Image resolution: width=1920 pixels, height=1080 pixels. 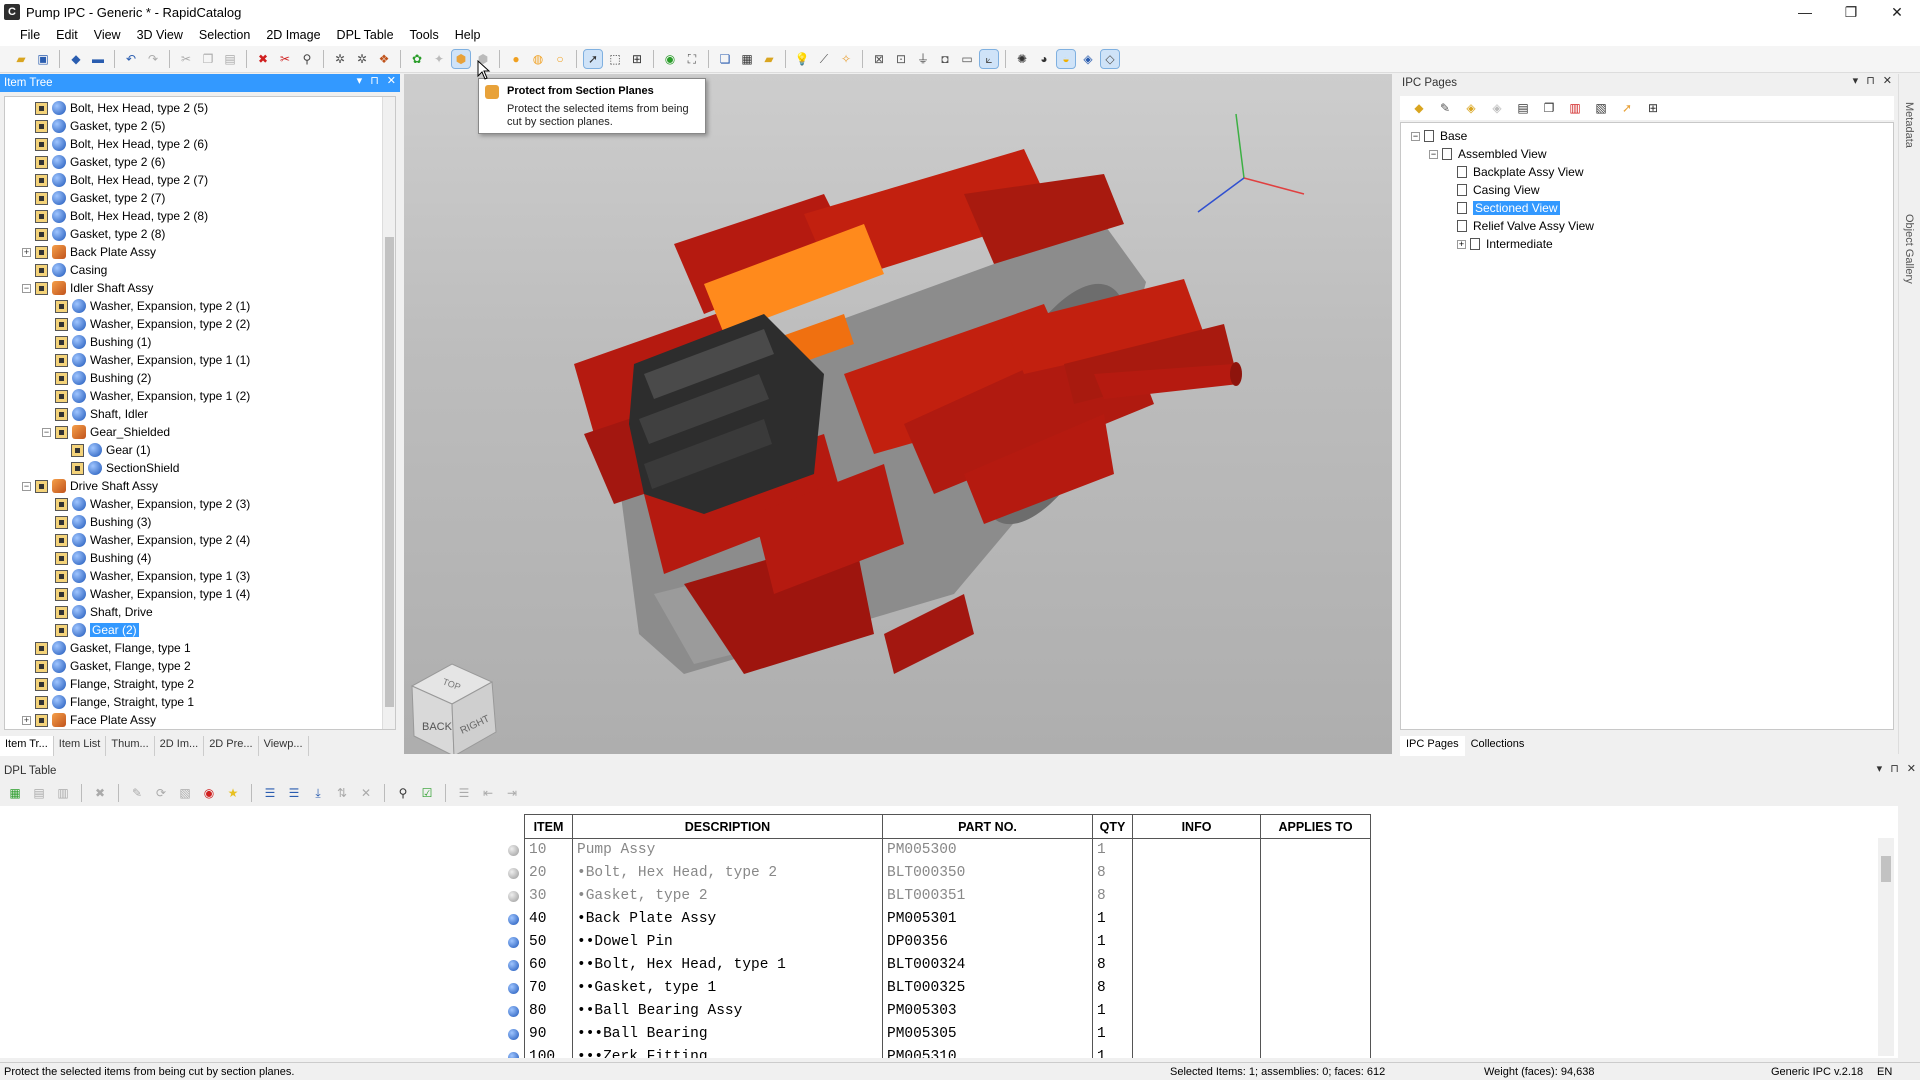 What do you see at coordinates (1653, 108) in the screenshot?
I see `structure-icon: ⊞` at bounding box center [1653, 108].